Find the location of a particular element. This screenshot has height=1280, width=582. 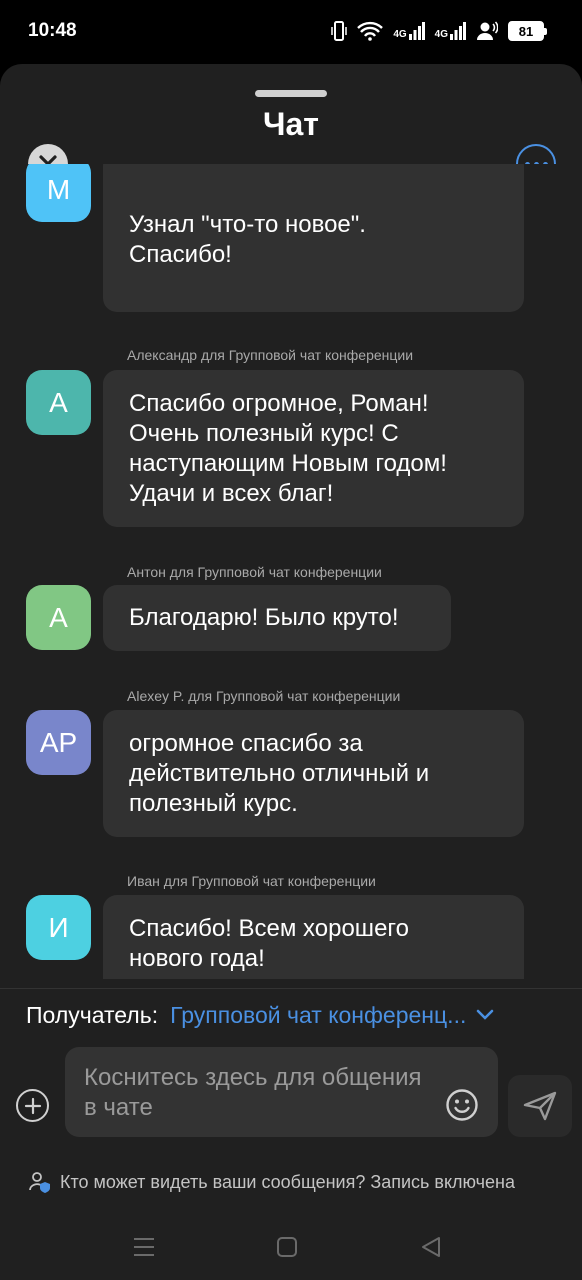

message-bubble: Спасибо! Всем хорошего нового года! is located at coordinates (313, 937).